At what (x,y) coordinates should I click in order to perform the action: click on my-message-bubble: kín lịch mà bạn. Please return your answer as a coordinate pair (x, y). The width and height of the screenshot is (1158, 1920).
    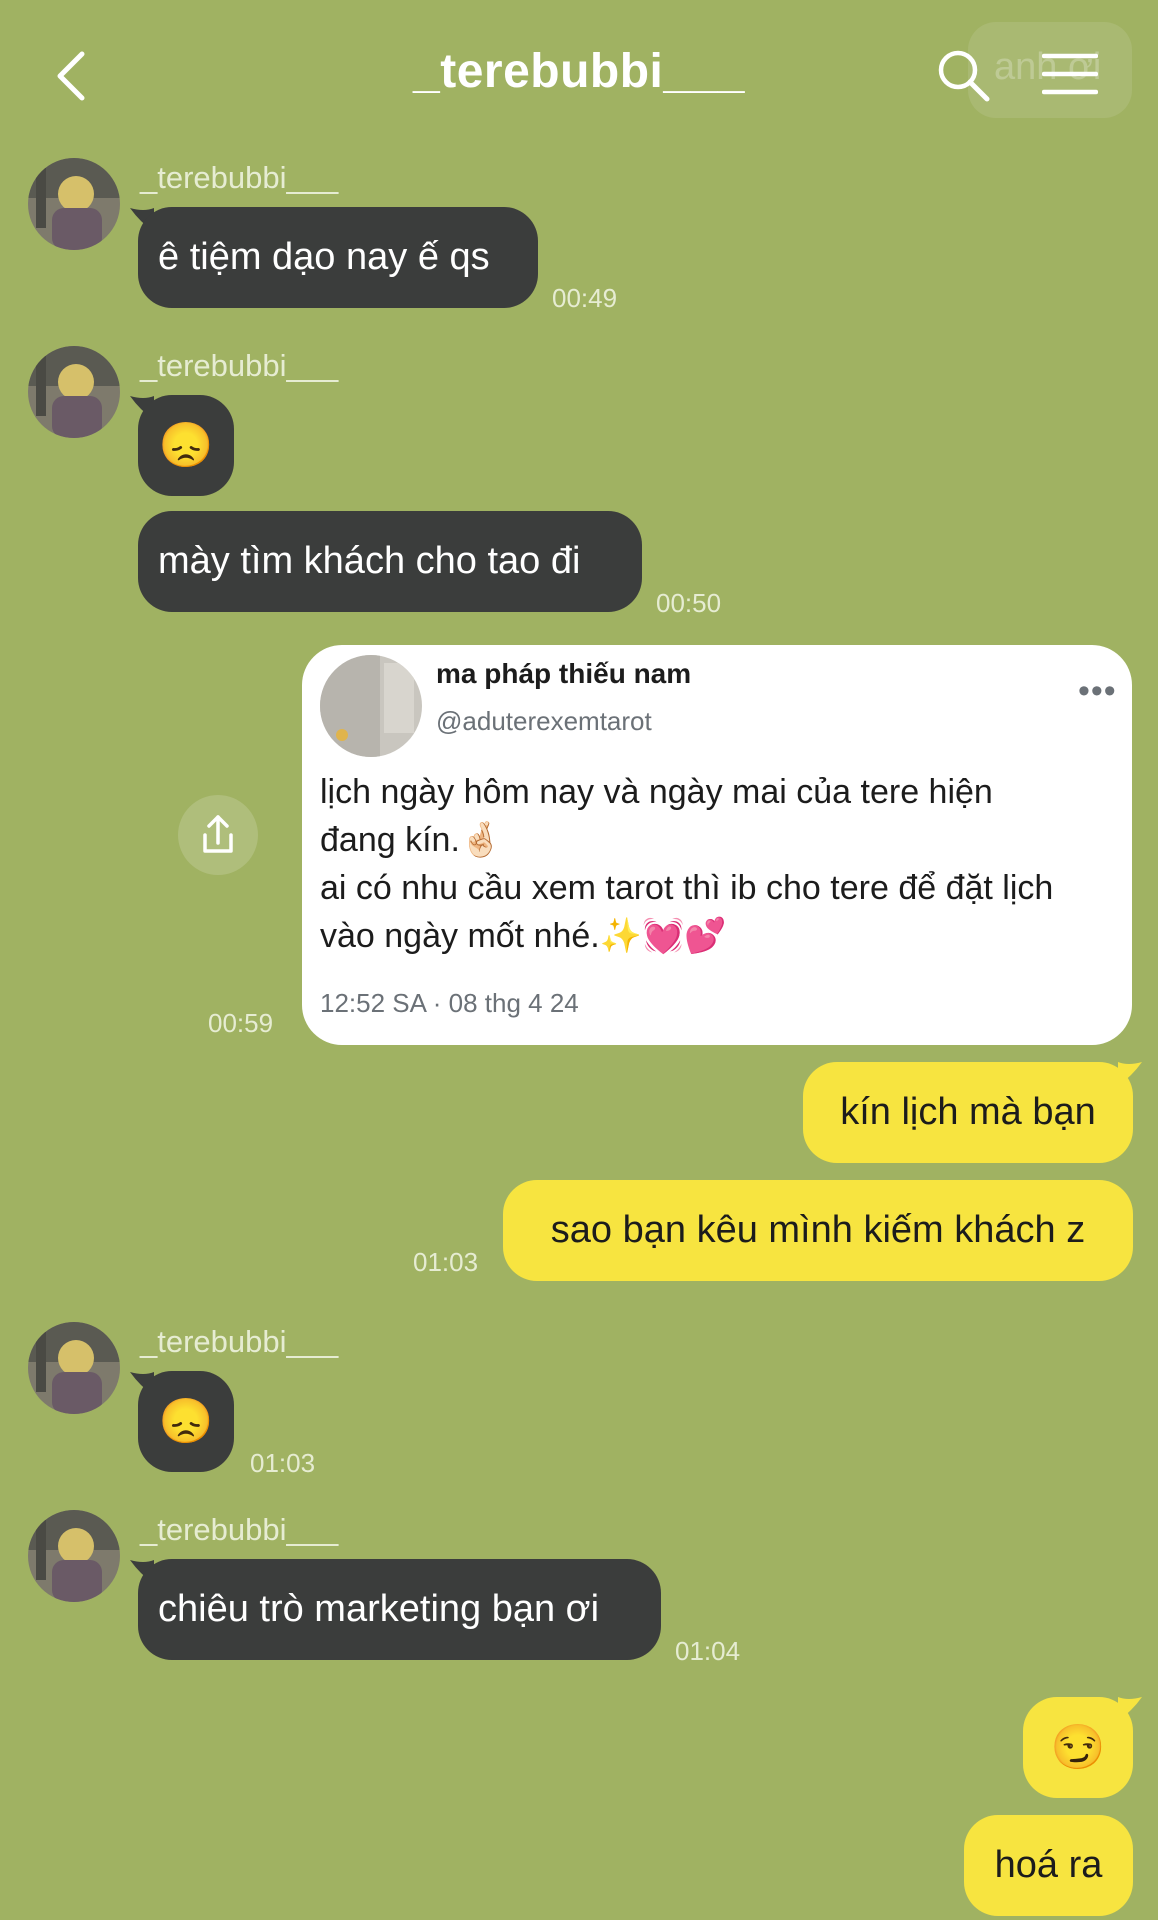
    Looking at the image, I should click on (968, 1112).